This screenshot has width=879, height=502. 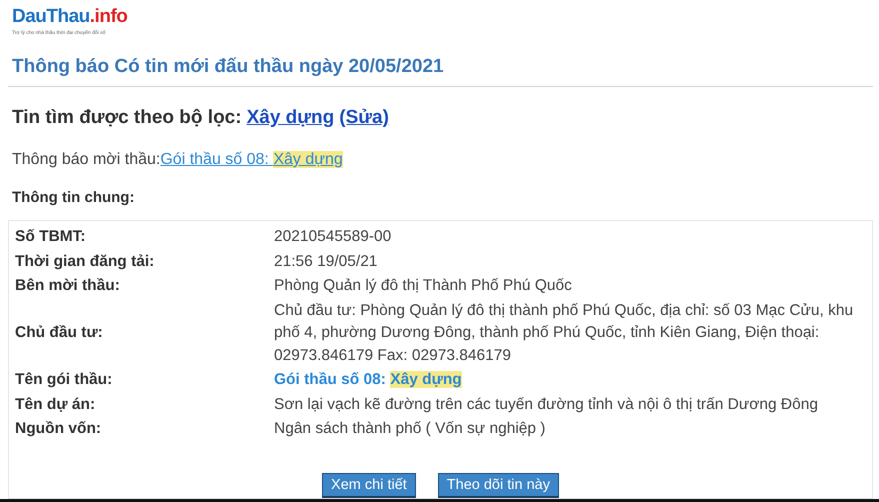 I want to click on logo: DauThau.info, so click(x=442, y=17).